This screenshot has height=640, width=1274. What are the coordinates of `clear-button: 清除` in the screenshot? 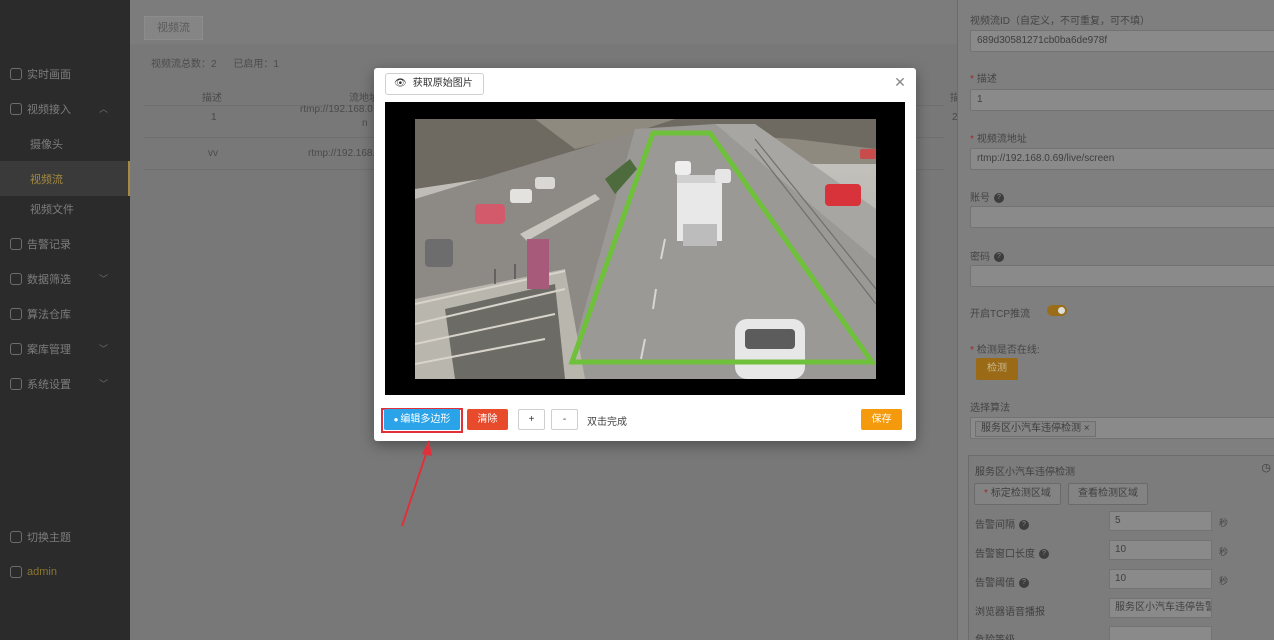 It's located at (487, 419).